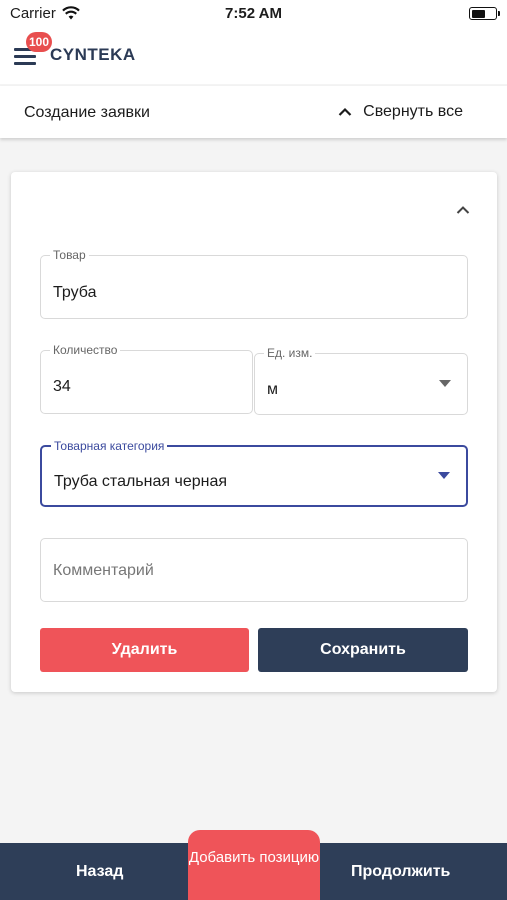 Image resolution: width=507 pixels, height=900 pixels. I want to click on product-field: Товар Труба, so click(254, 283).